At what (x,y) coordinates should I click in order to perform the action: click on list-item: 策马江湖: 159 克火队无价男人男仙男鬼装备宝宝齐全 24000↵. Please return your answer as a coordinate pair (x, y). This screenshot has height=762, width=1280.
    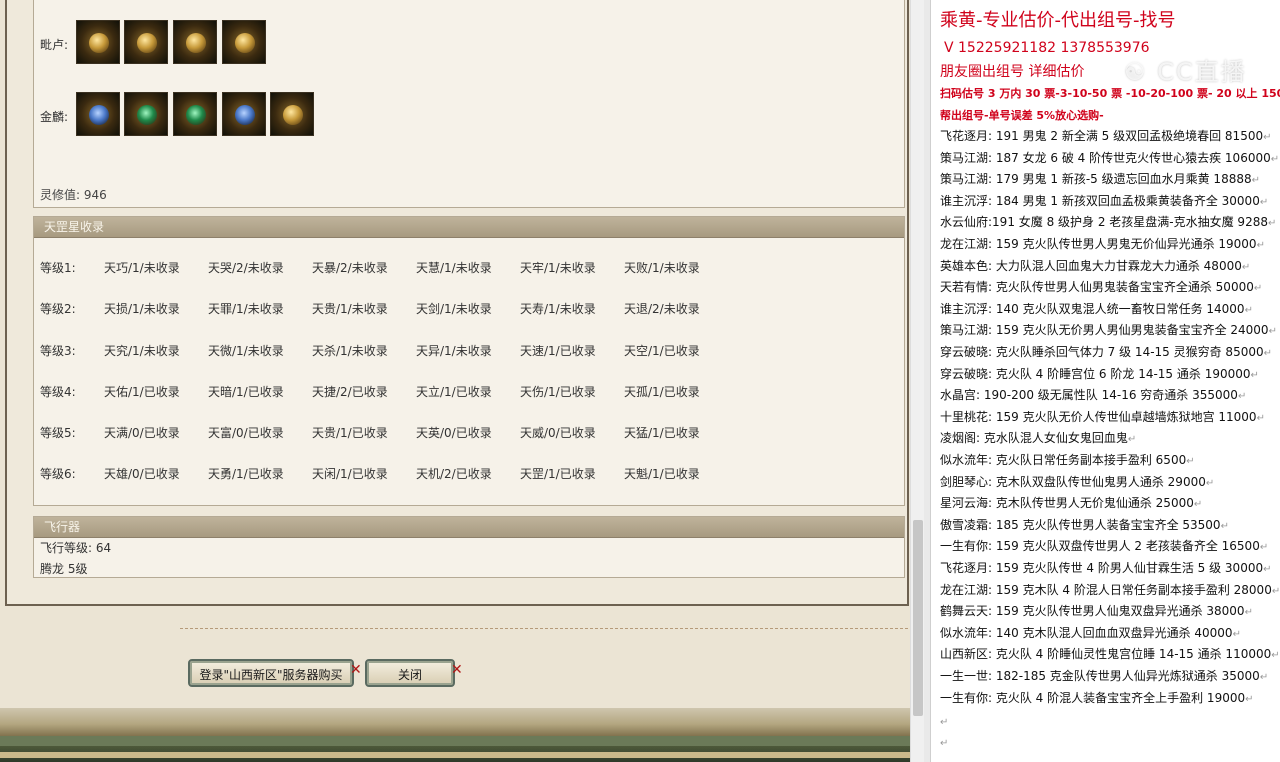
    Looking at the image, I should click on (1108, 329).